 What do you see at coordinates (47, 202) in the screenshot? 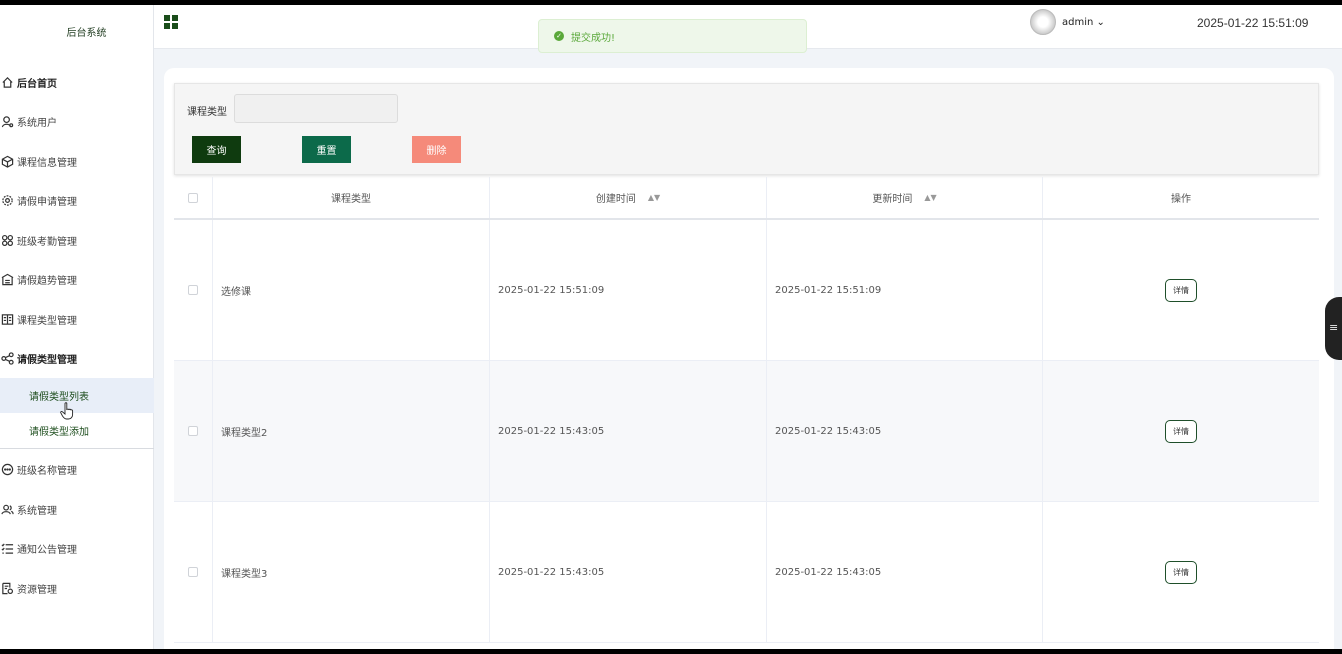
I see `sidebar-item-label: 请假申请管理` at bounding box center [47, 202].